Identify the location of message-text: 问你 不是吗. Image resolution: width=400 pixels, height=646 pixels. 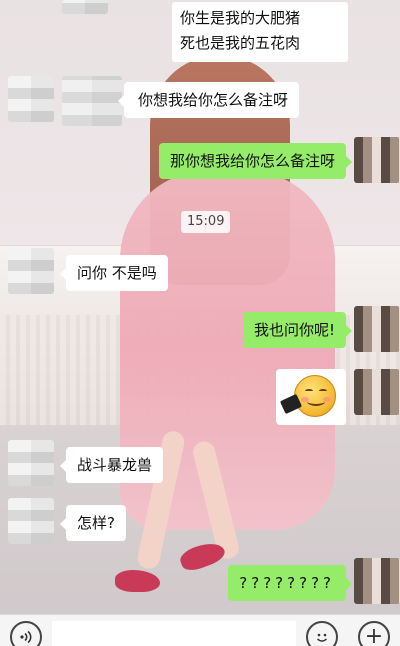
(117, 273).